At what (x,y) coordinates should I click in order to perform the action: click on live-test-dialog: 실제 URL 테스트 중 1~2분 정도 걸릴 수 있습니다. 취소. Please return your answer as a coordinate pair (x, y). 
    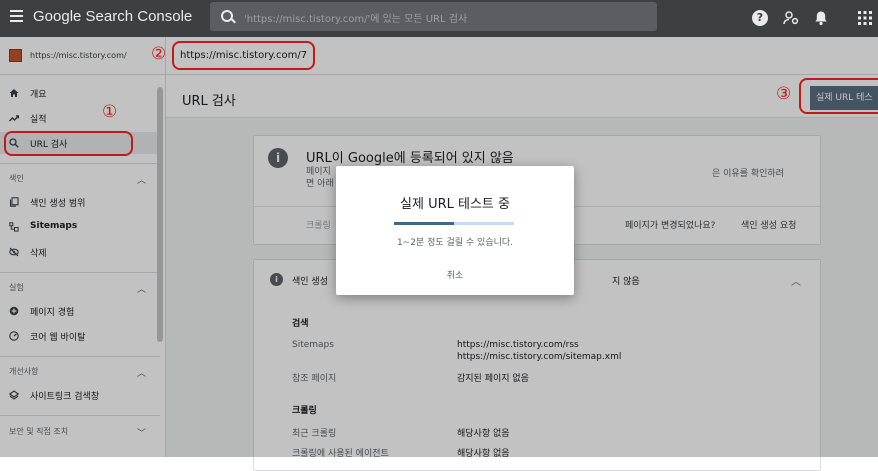
    Looking at the image, I should click on (455, 230).